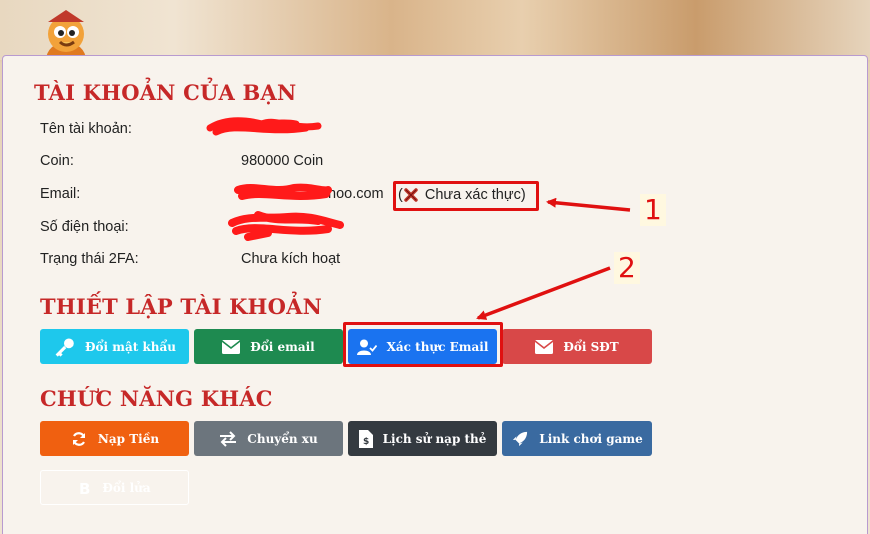 The width and height of the screenshot is (870, 534). I want to click on annotation-arrows, so click(553, 258).